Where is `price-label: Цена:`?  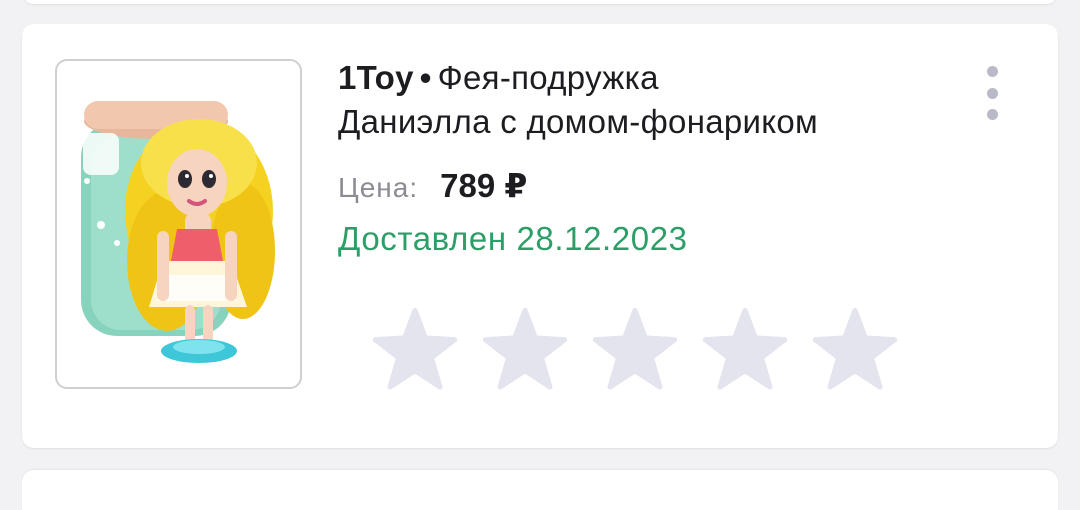
price-label: Цена: is located at coordinates (378, 187).